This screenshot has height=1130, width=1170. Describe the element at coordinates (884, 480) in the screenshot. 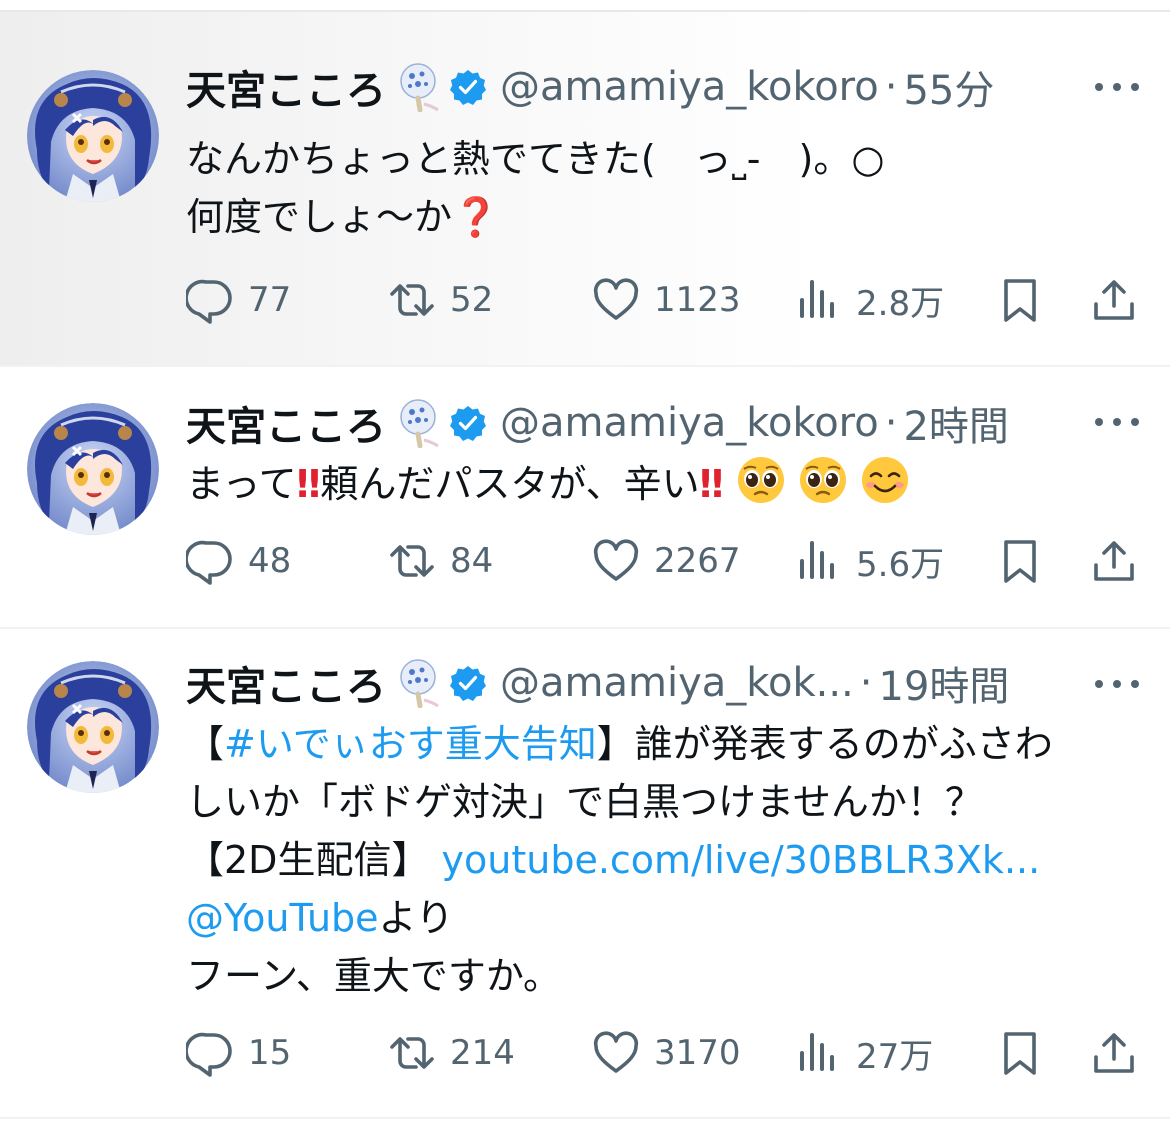

I see `smiling-face-emoji` at that location.